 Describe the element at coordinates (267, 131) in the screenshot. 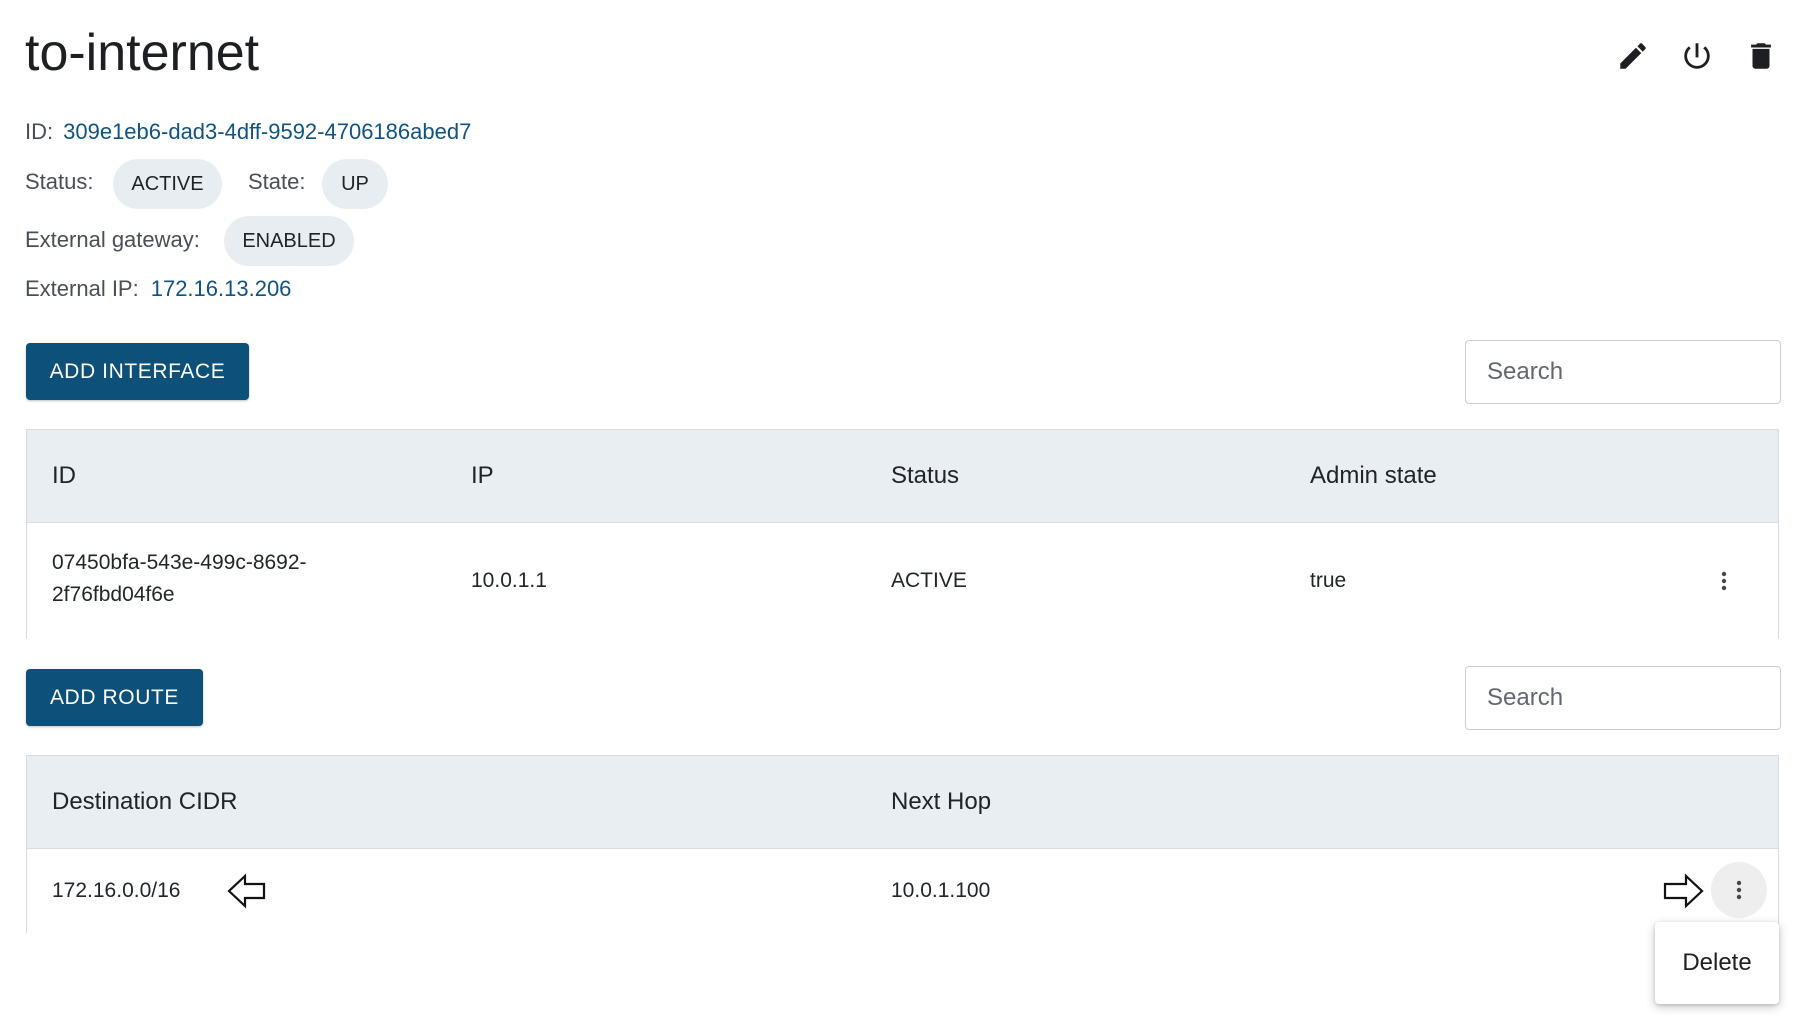

I see `router-id-link: 309e1eb6-dad3-4dff-9592-4706186abed7` at that location.